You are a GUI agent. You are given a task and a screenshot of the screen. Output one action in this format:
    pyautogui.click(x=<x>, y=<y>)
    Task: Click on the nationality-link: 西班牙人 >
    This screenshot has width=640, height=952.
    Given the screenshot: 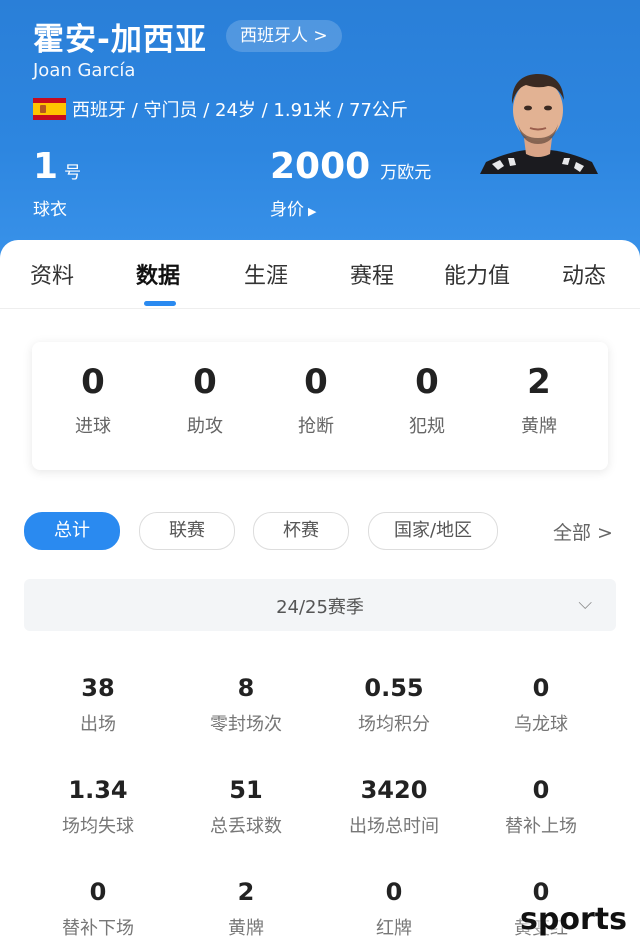 What is the action you would take?
    pyautogui.click(x=284, y=36)
    